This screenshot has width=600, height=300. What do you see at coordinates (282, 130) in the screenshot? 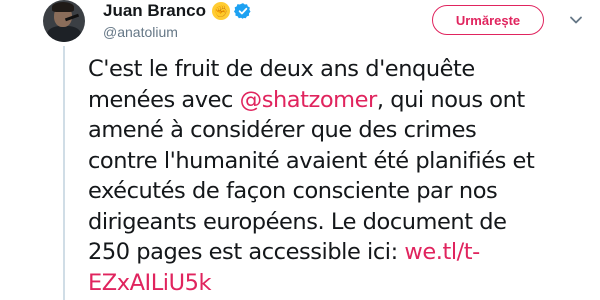
I see `tweet-line: amené à considérer que des crimes` at bounding box center [282, 130].